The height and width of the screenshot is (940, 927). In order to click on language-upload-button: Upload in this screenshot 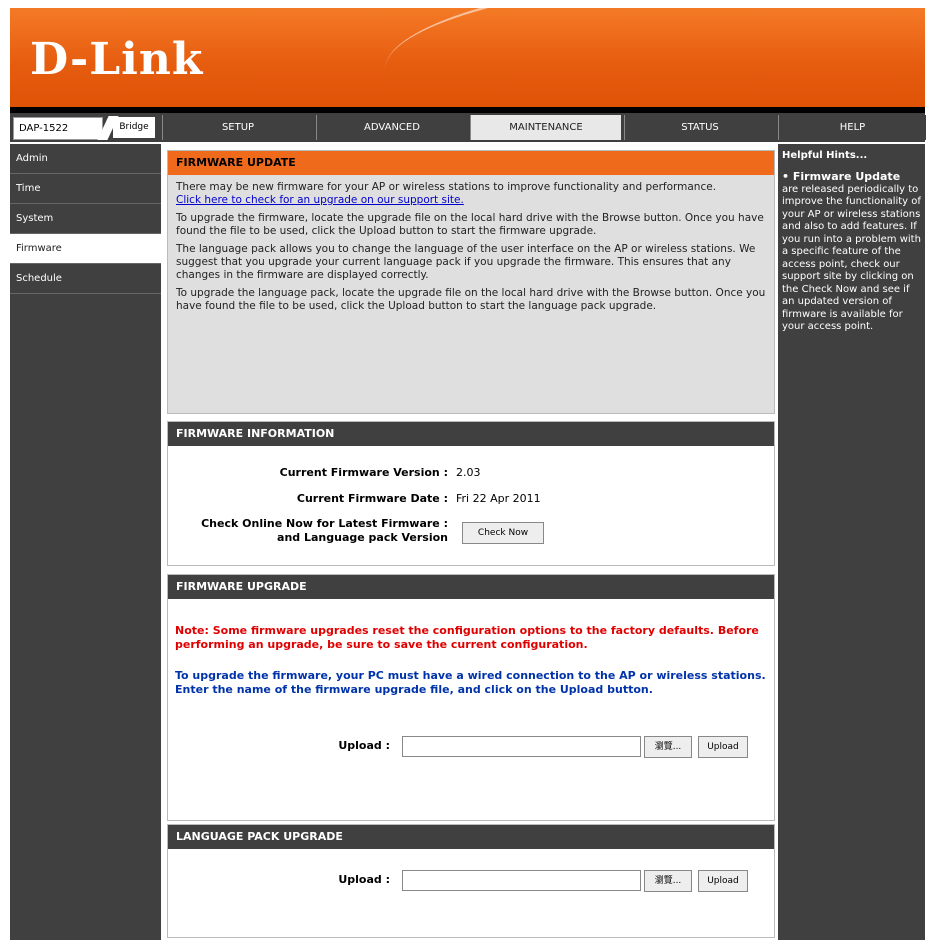, I will do `click(723, 881)`.